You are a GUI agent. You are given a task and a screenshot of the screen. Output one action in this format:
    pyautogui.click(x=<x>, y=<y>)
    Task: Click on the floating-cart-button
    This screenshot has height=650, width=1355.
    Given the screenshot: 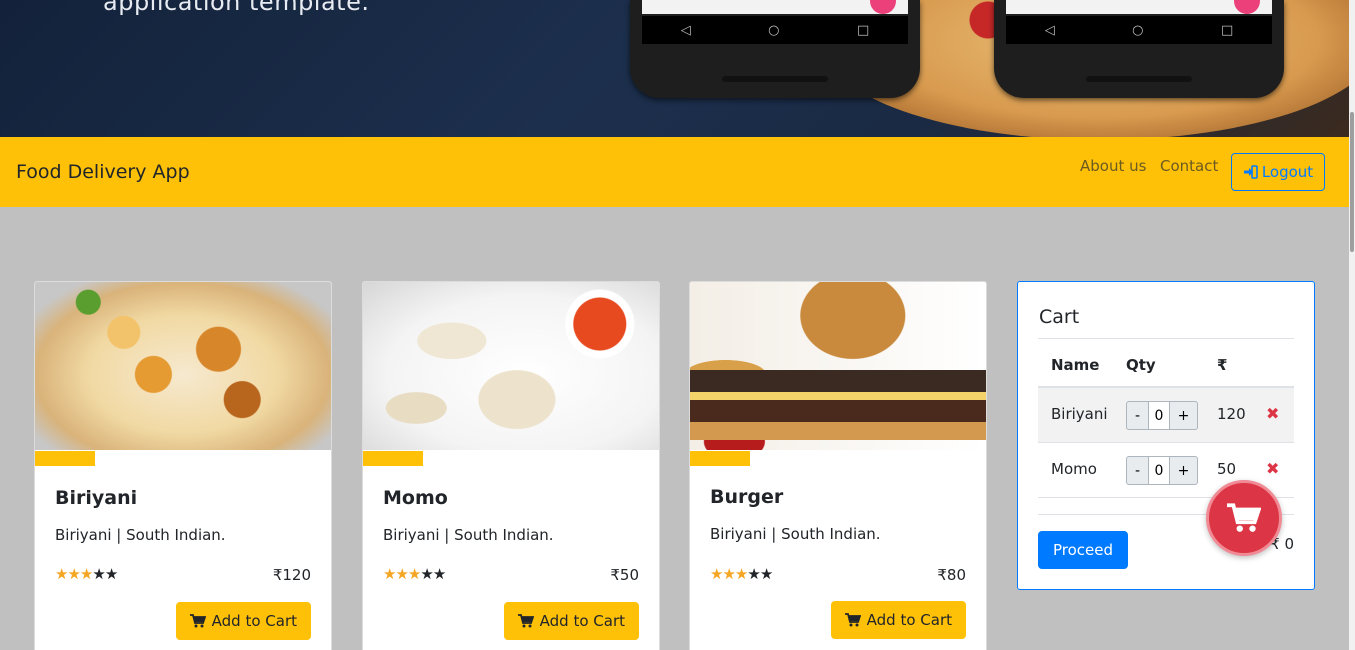 What is the action you would take?
    pyautogui.click(x=1244, y=518)
    